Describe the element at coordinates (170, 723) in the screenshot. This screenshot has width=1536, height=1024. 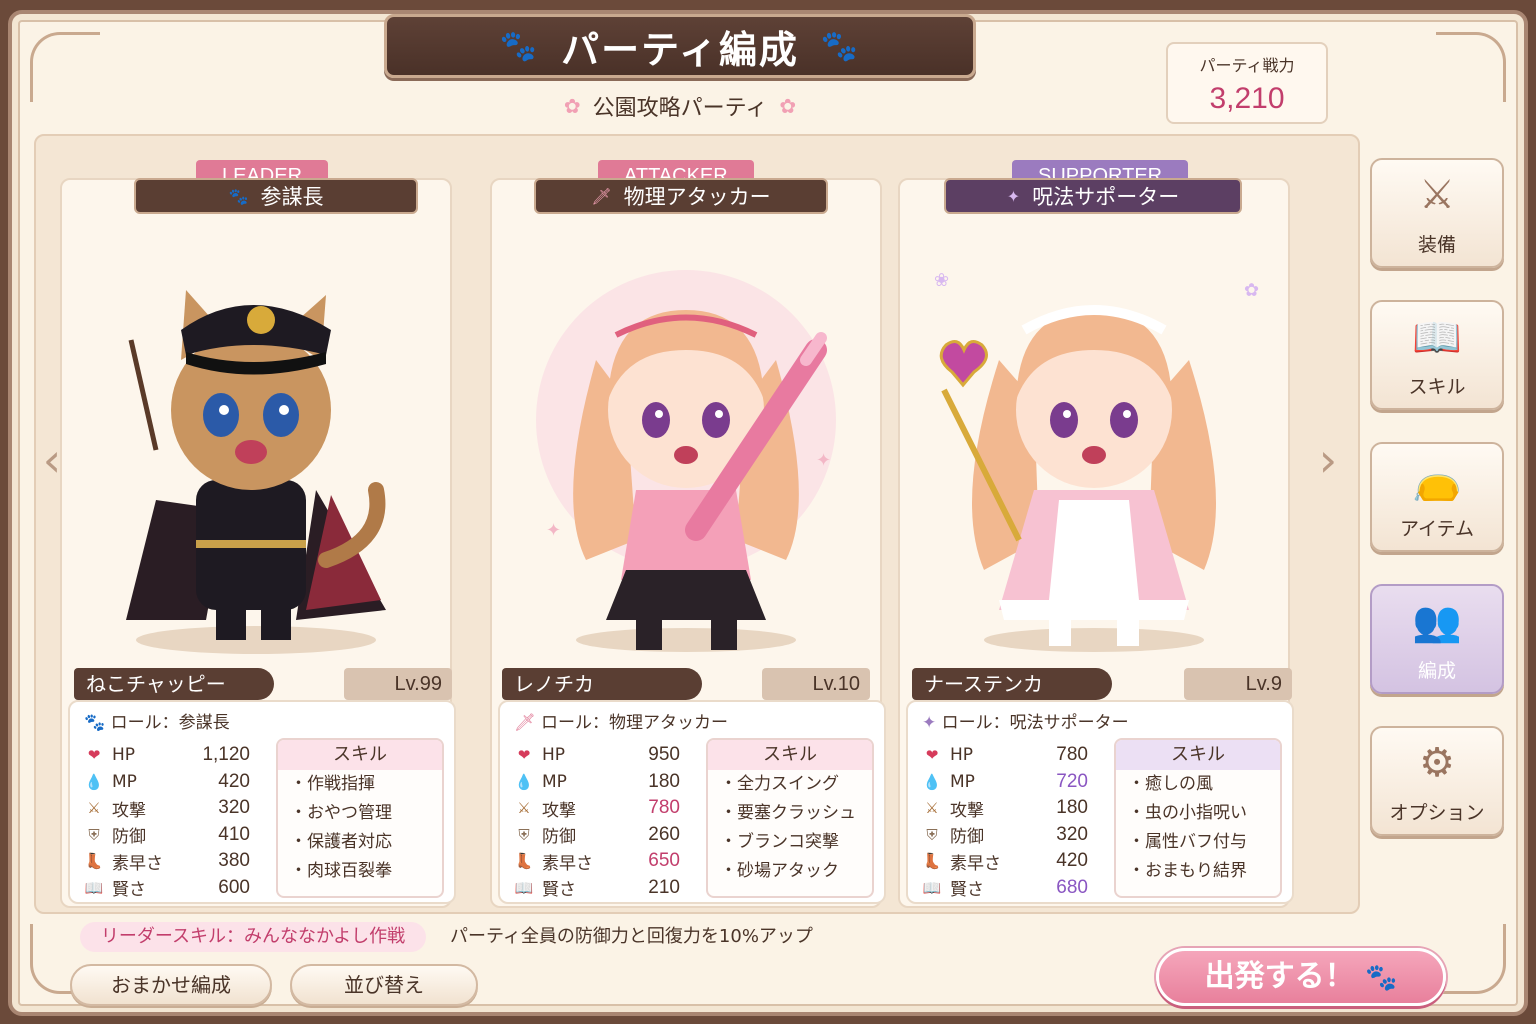
I see `role-line-text: ロール：参謀長` at that location.